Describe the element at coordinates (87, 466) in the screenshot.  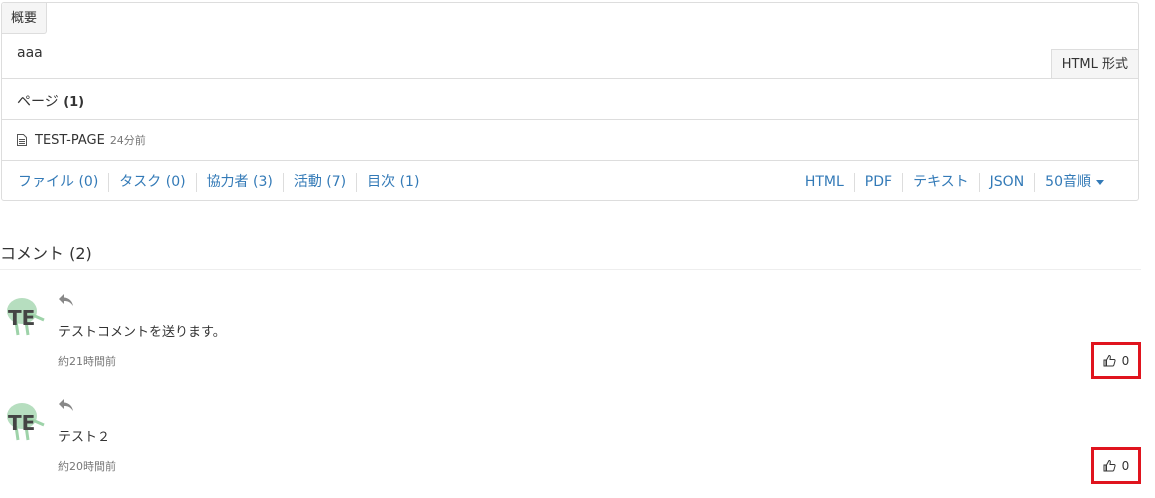
I see `comment-time: 約20時間前` at that location.